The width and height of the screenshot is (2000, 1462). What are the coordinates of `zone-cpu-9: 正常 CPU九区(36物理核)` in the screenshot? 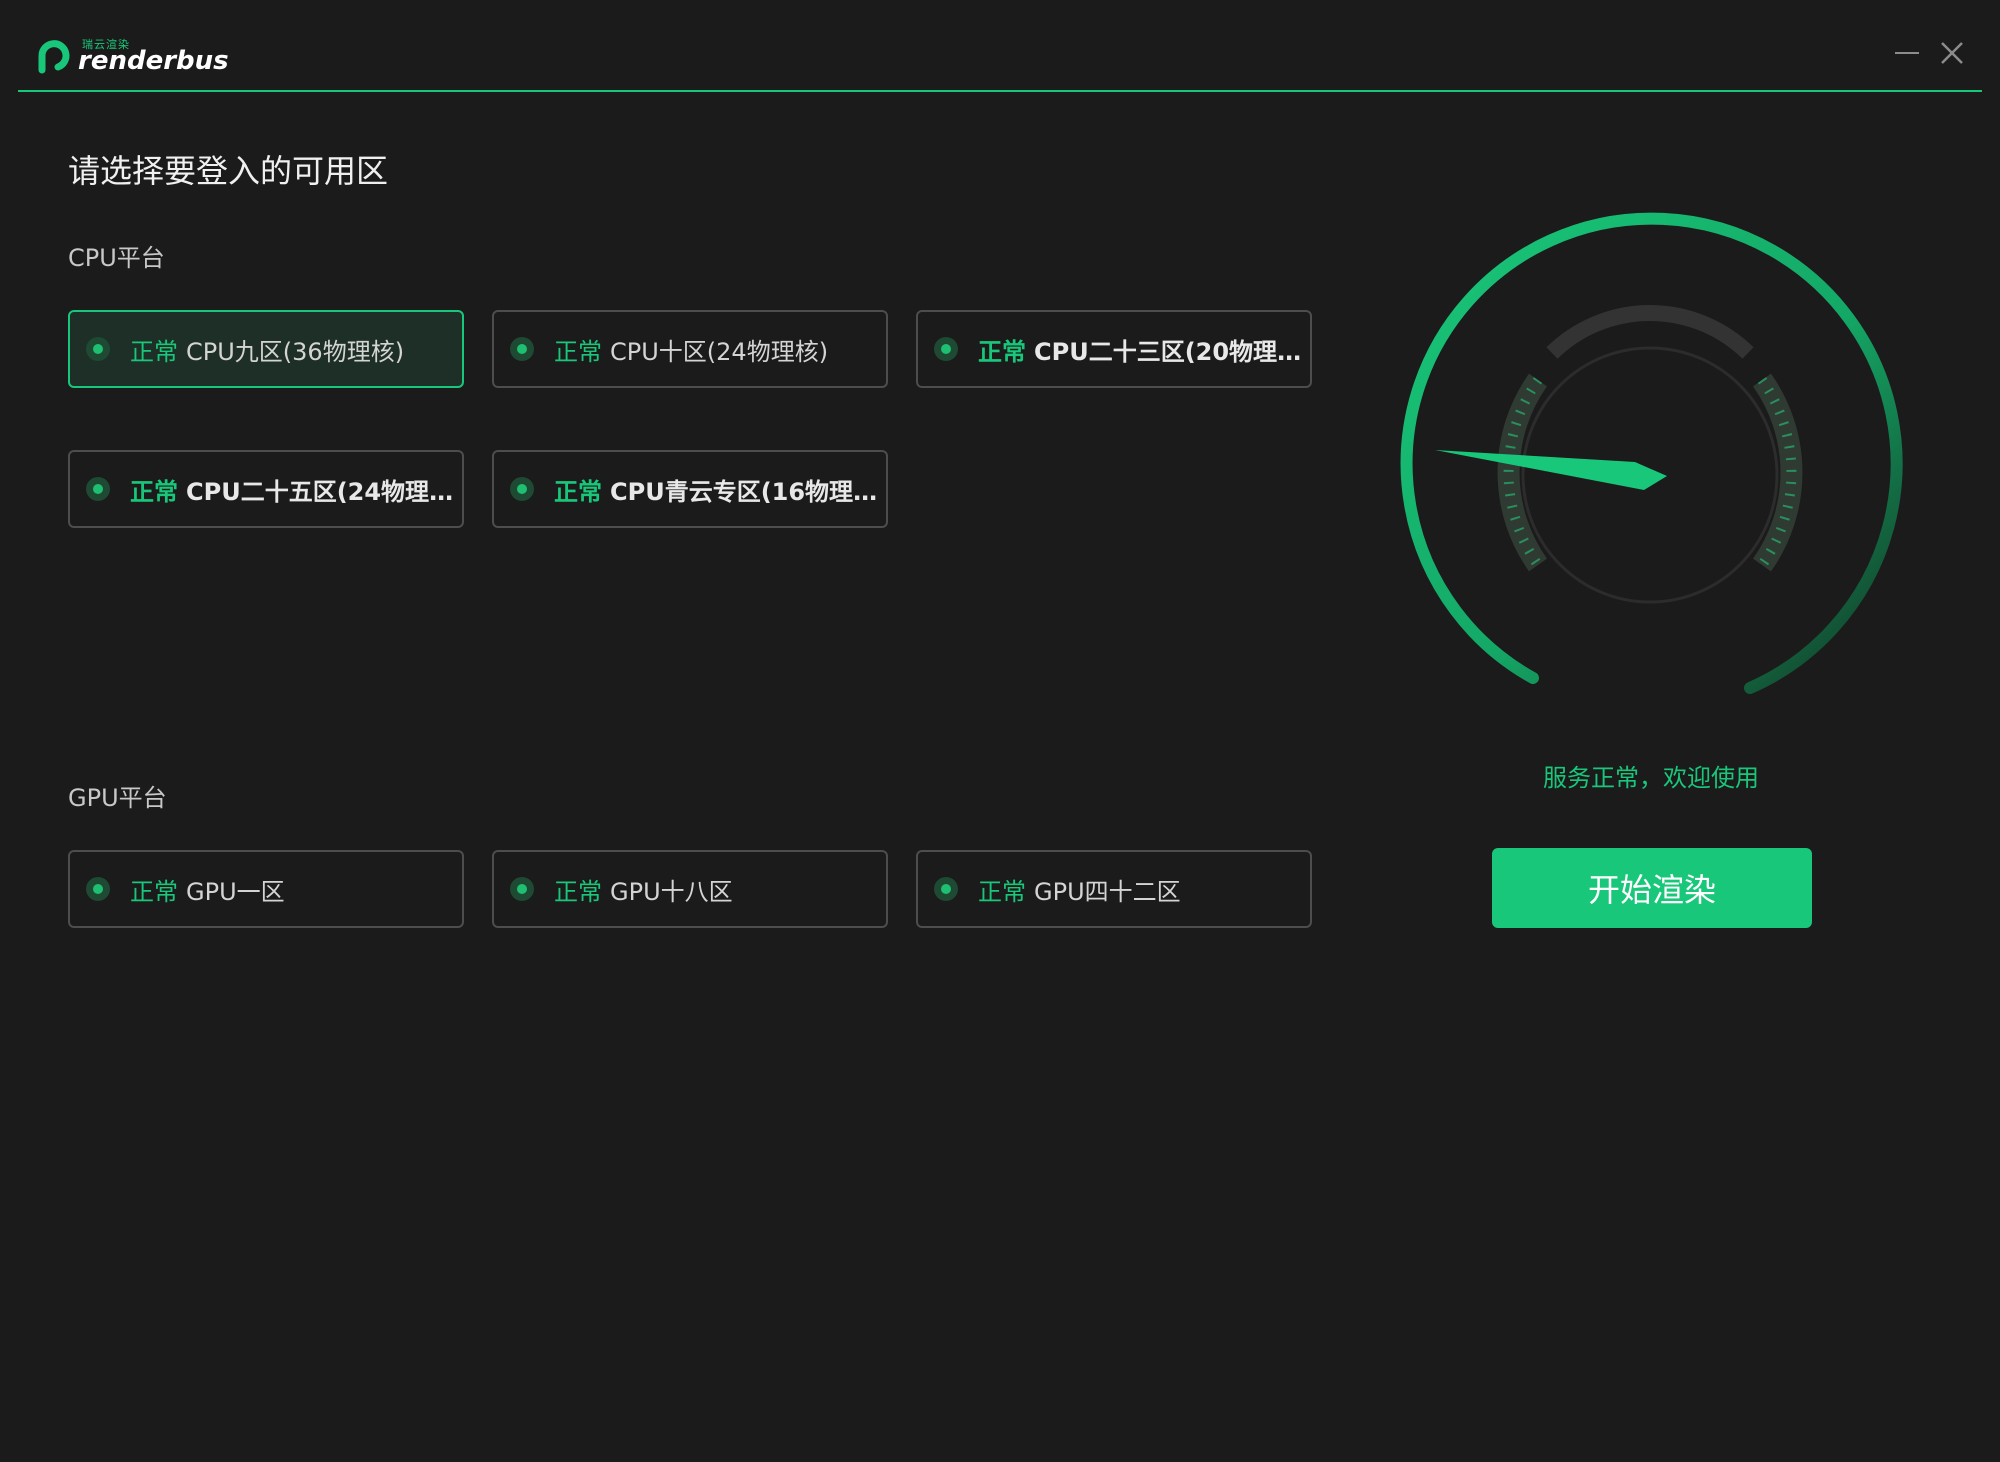 It's located at (266, 349).